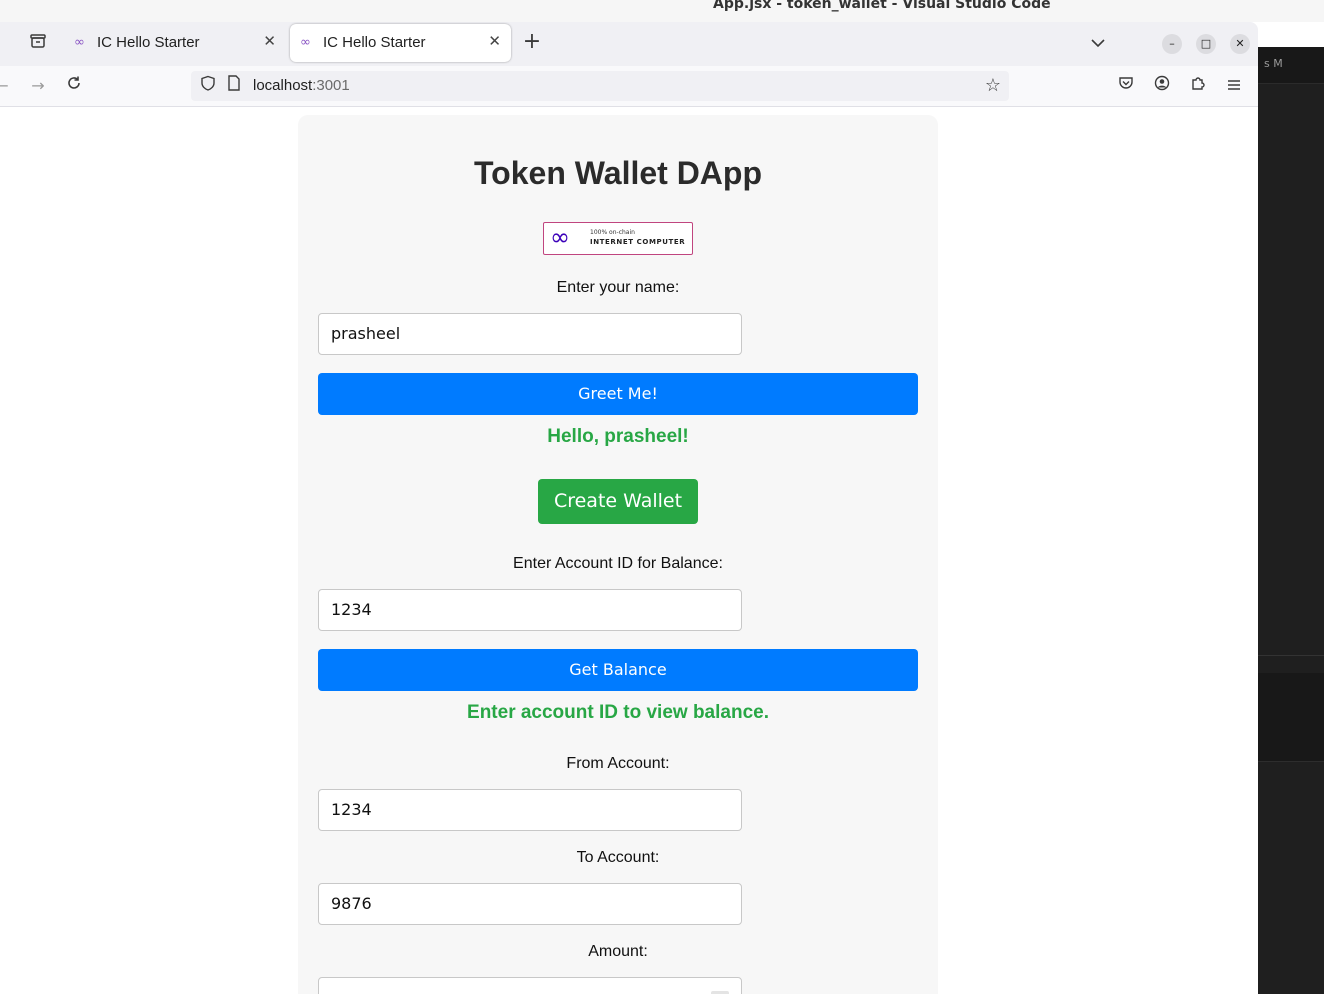  I want to click on get-balance-button: Get Balance, so click(618, 670).